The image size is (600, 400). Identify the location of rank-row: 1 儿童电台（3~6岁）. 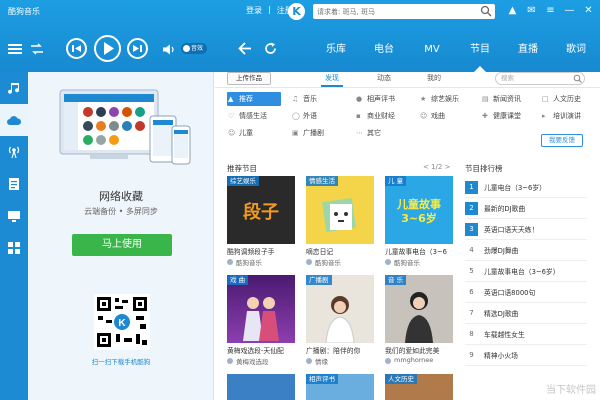
(526, 187).